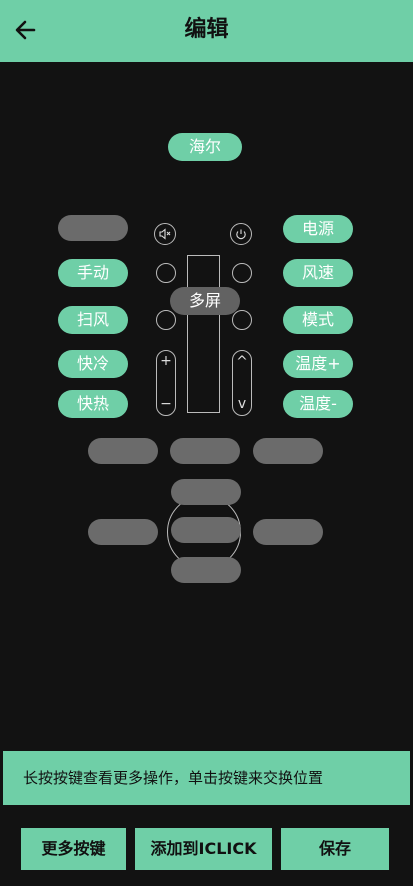  What do you see at coordinates (242, 383) in the screenshot?
I see `channel-rocker: ^ v` at bounding box center [242, 383].